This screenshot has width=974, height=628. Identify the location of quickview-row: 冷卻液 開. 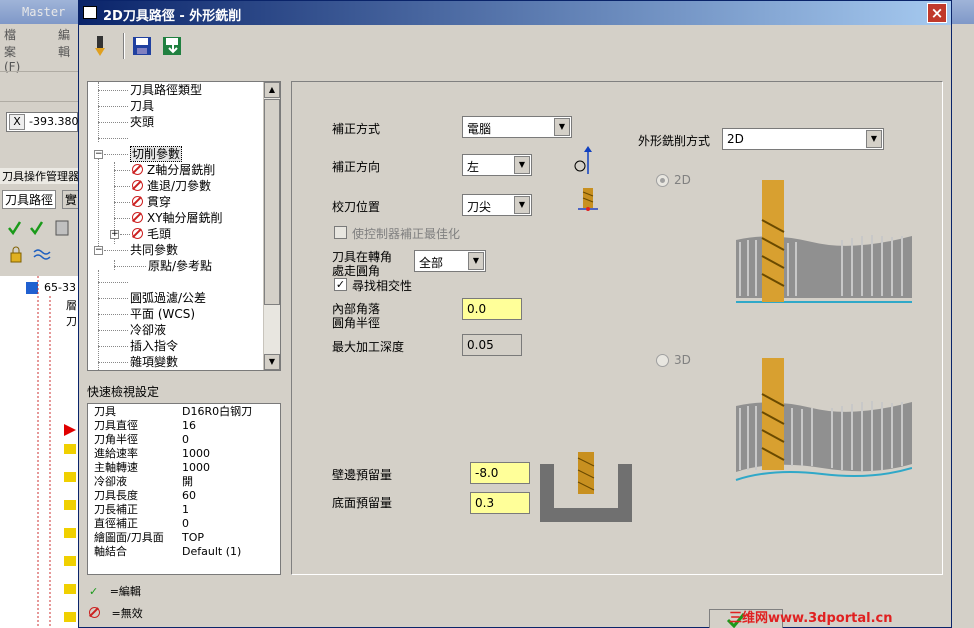
(184, 482).